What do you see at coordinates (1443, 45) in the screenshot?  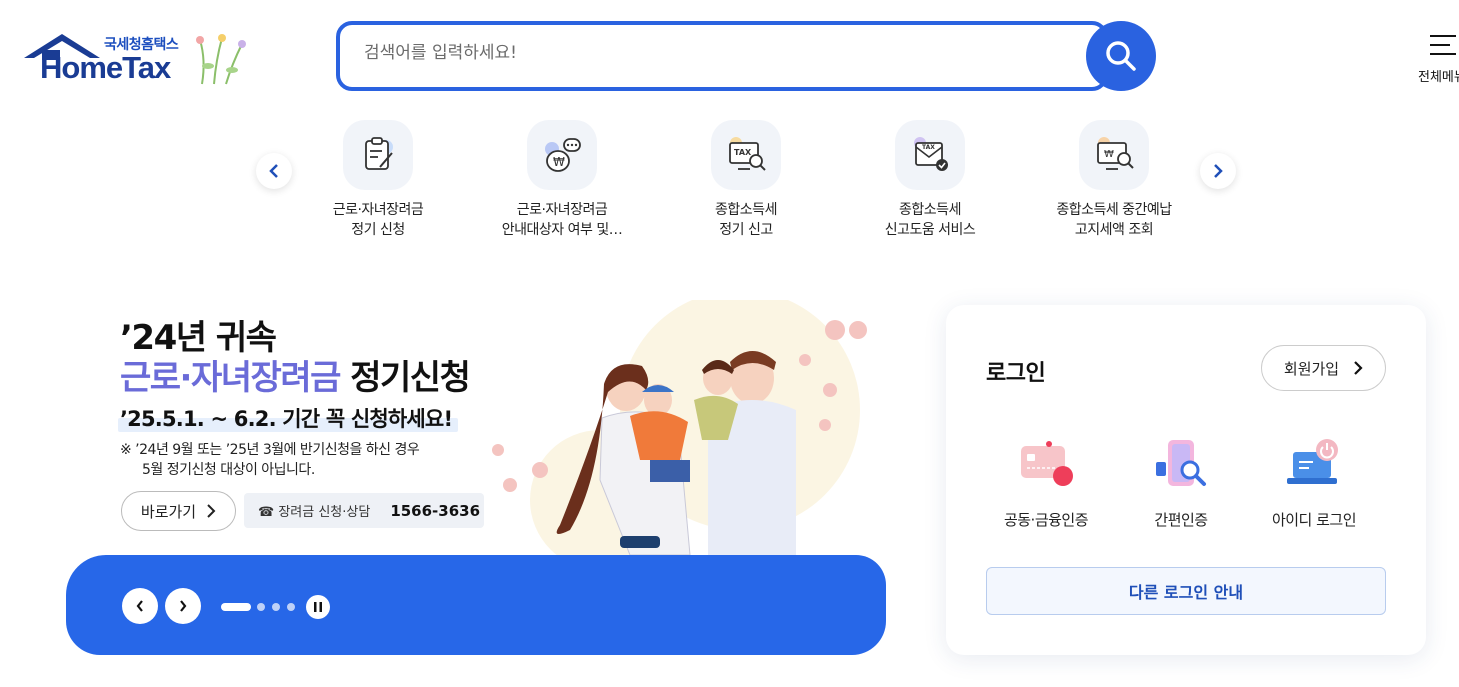 I see `hamburger-icon` at bounding box center [1443, 45].